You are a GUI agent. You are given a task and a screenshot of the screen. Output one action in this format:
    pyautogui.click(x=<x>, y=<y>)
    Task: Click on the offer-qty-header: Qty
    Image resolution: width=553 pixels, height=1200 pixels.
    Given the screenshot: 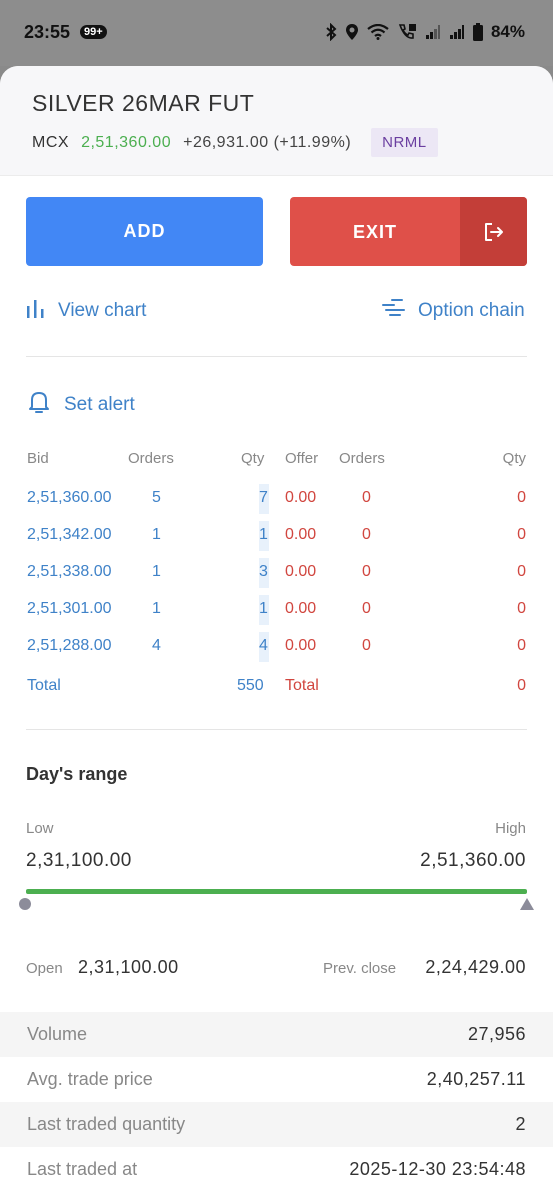 What is the action you would take?
    pyautogui.click(x=514, y=458)
    